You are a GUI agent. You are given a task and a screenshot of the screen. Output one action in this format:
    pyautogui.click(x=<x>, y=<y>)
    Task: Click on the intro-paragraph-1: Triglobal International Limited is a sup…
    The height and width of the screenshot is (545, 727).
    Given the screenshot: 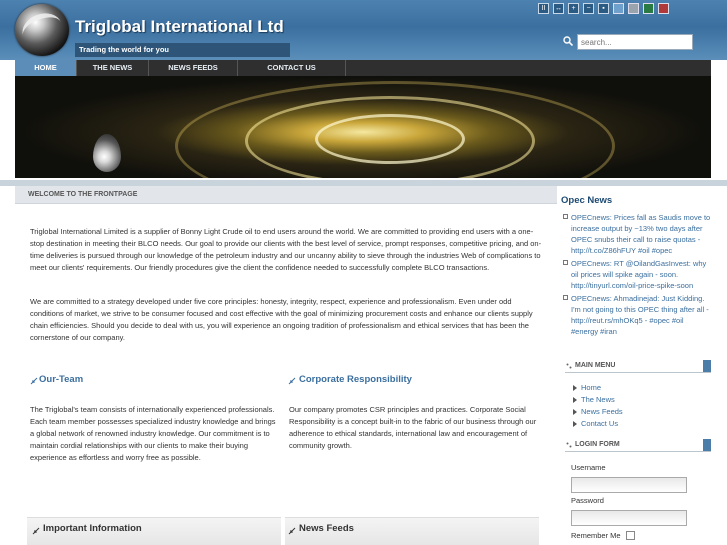 What is the action you would take?
    pyautogui.click(x=286, y=249)
    